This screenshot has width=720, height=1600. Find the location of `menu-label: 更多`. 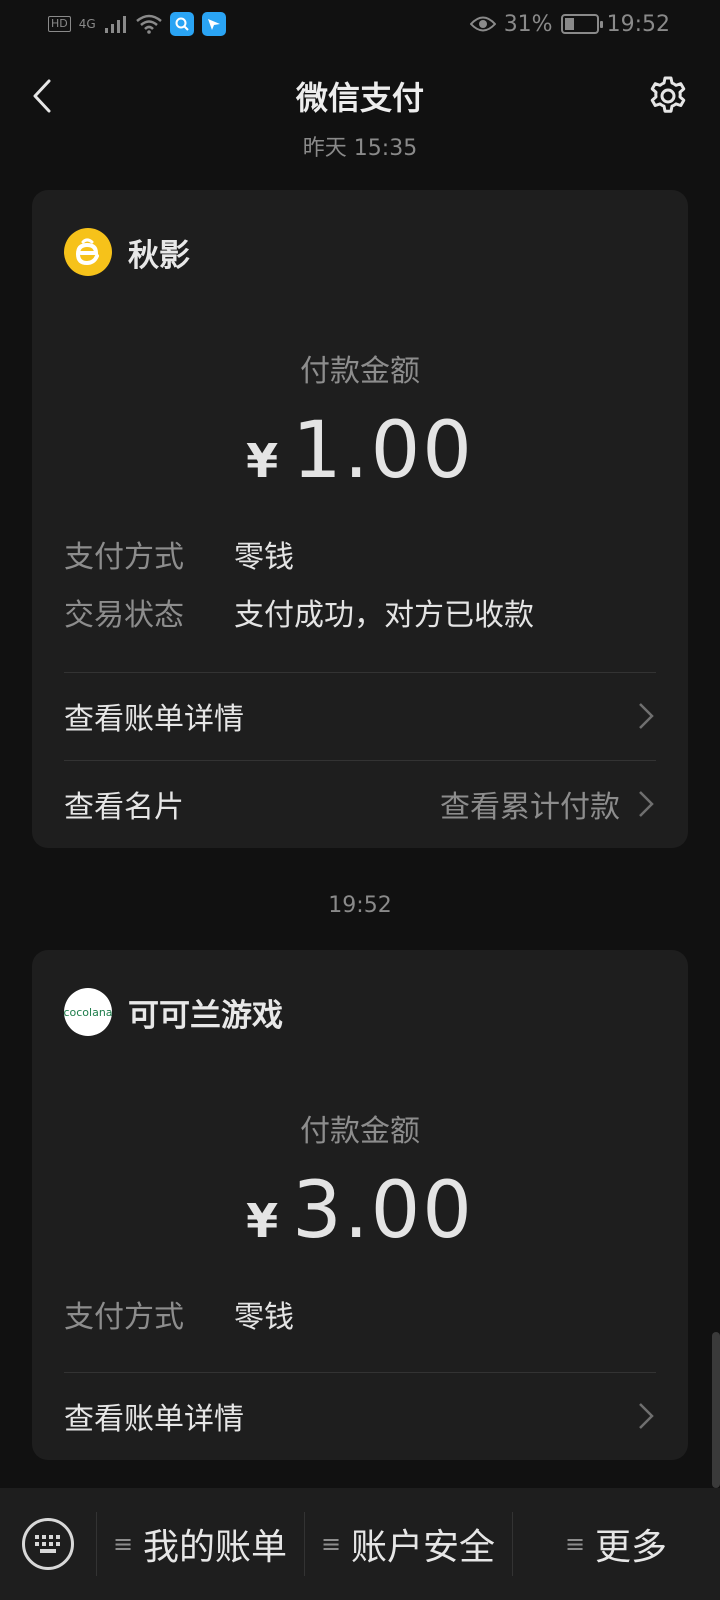

menu-label: 更多 is located at coordinates (631, 1547).